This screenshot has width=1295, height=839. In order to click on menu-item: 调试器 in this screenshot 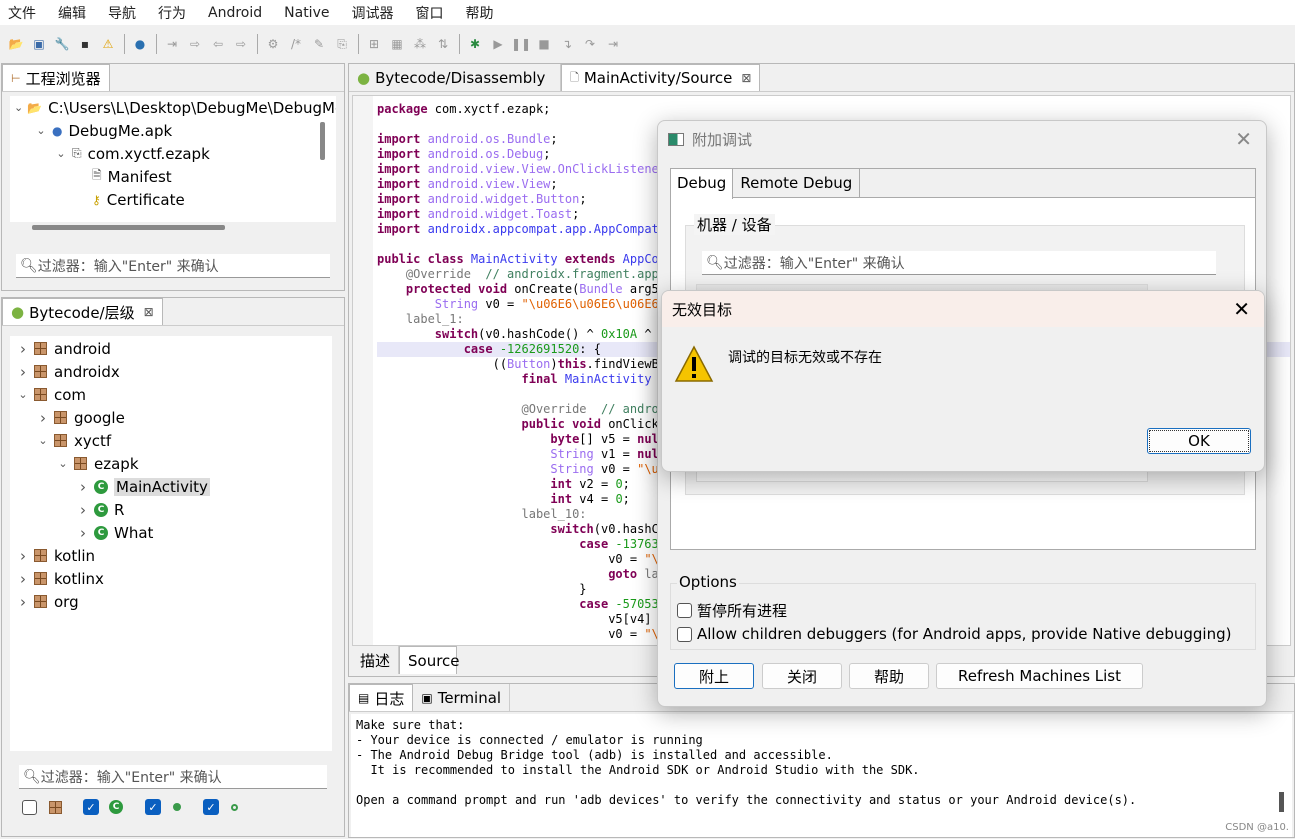, I will do `click(372, 13)`.